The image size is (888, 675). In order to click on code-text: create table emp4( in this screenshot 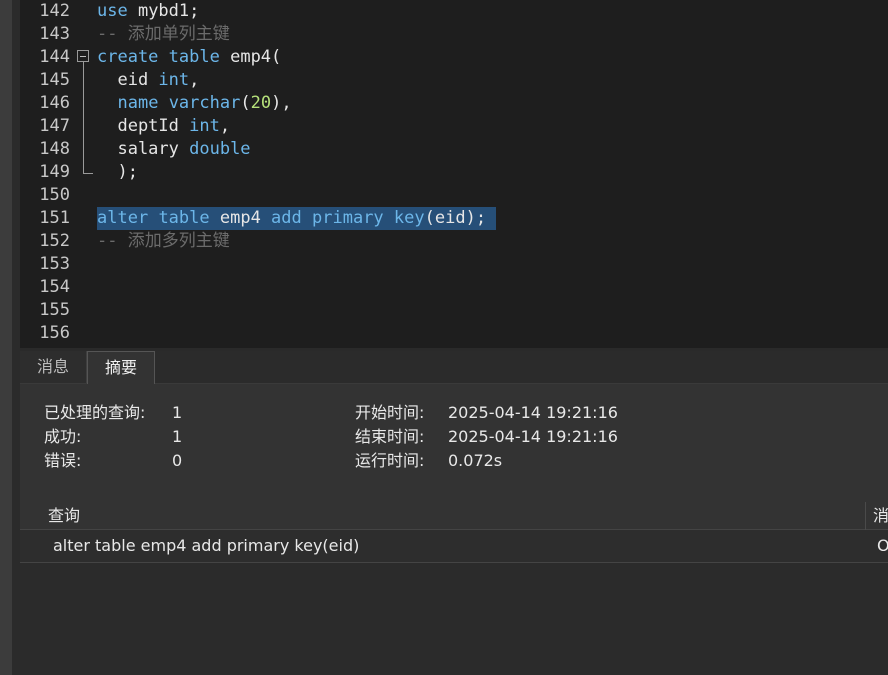, I will do `click(189, 57)`.